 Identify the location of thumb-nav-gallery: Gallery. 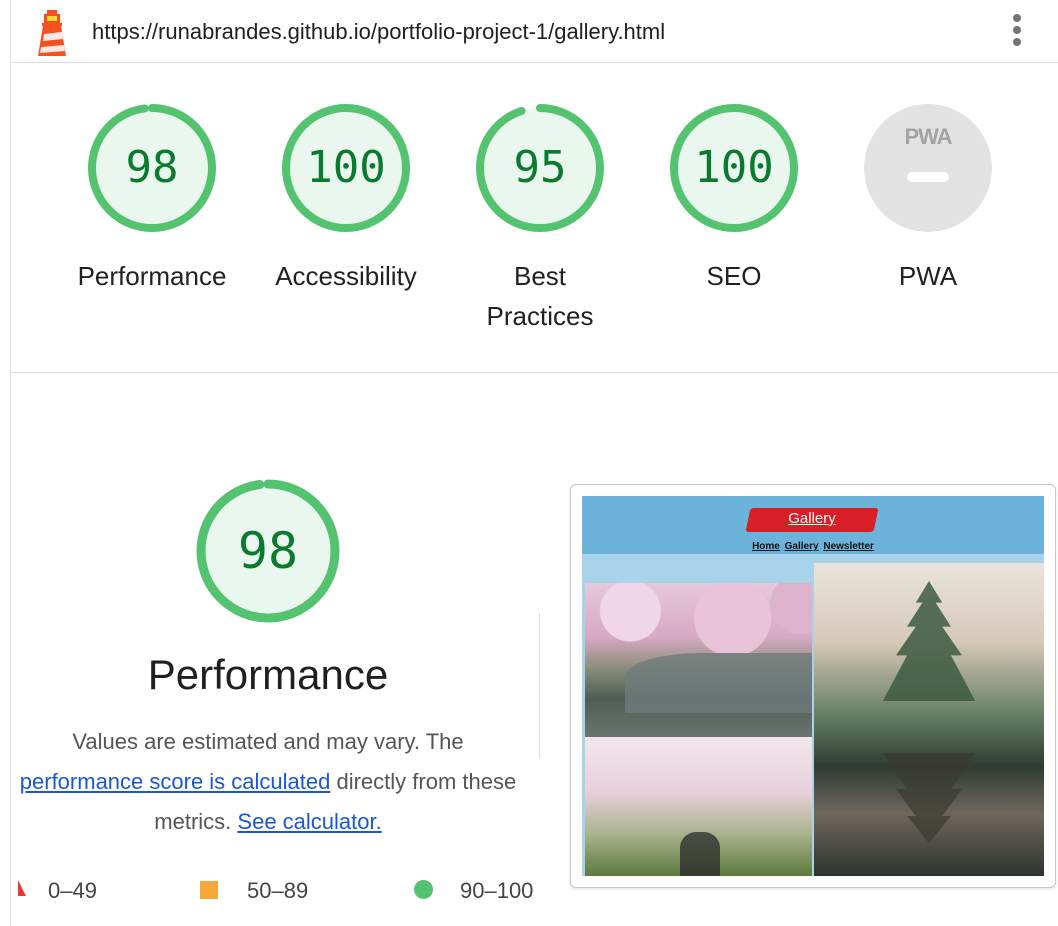
(801, 546).